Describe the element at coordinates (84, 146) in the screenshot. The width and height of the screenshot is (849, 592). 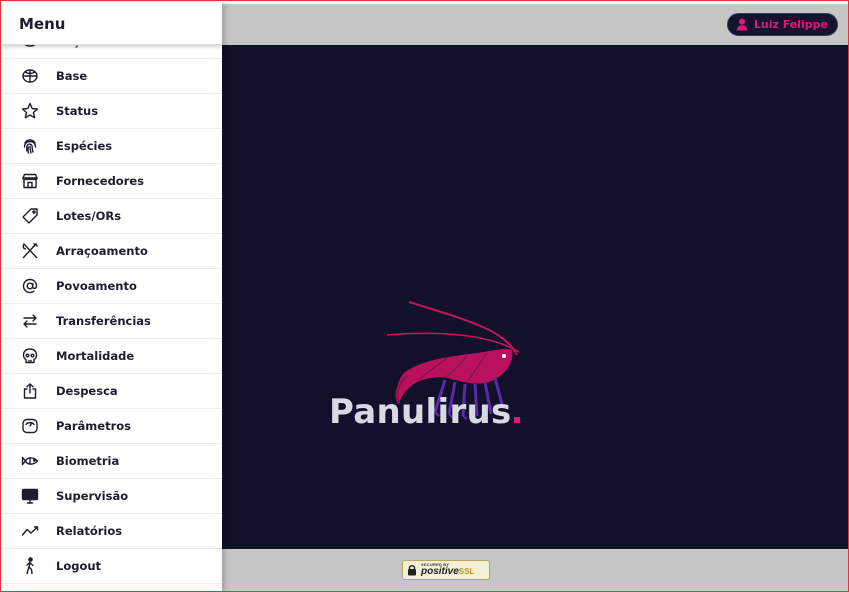
I see `menu-item-label: Espécies` at that location.